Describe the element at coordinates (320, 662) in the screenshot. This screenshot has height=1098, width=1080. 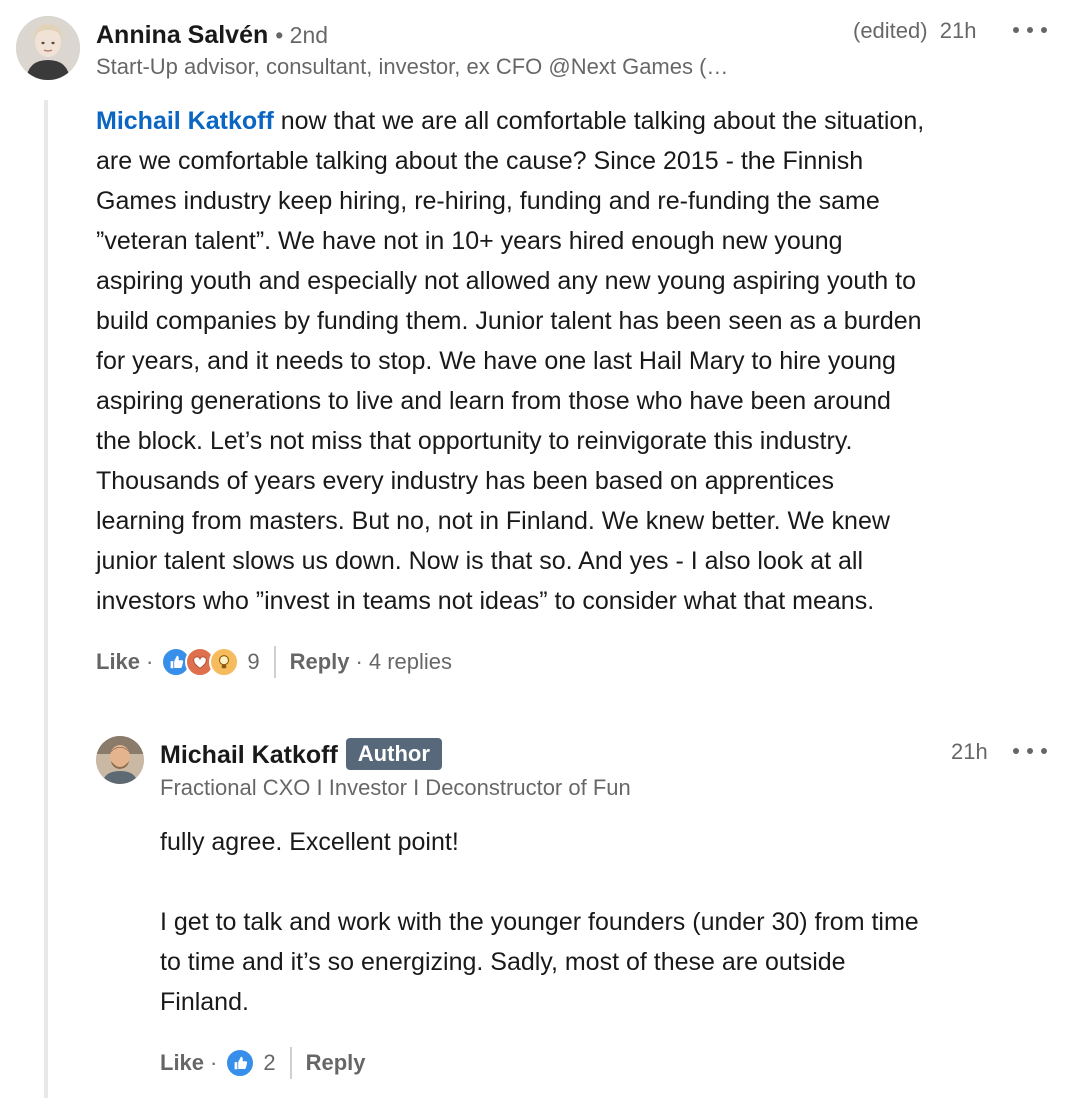
I see `reply-button: Reply` at that location.